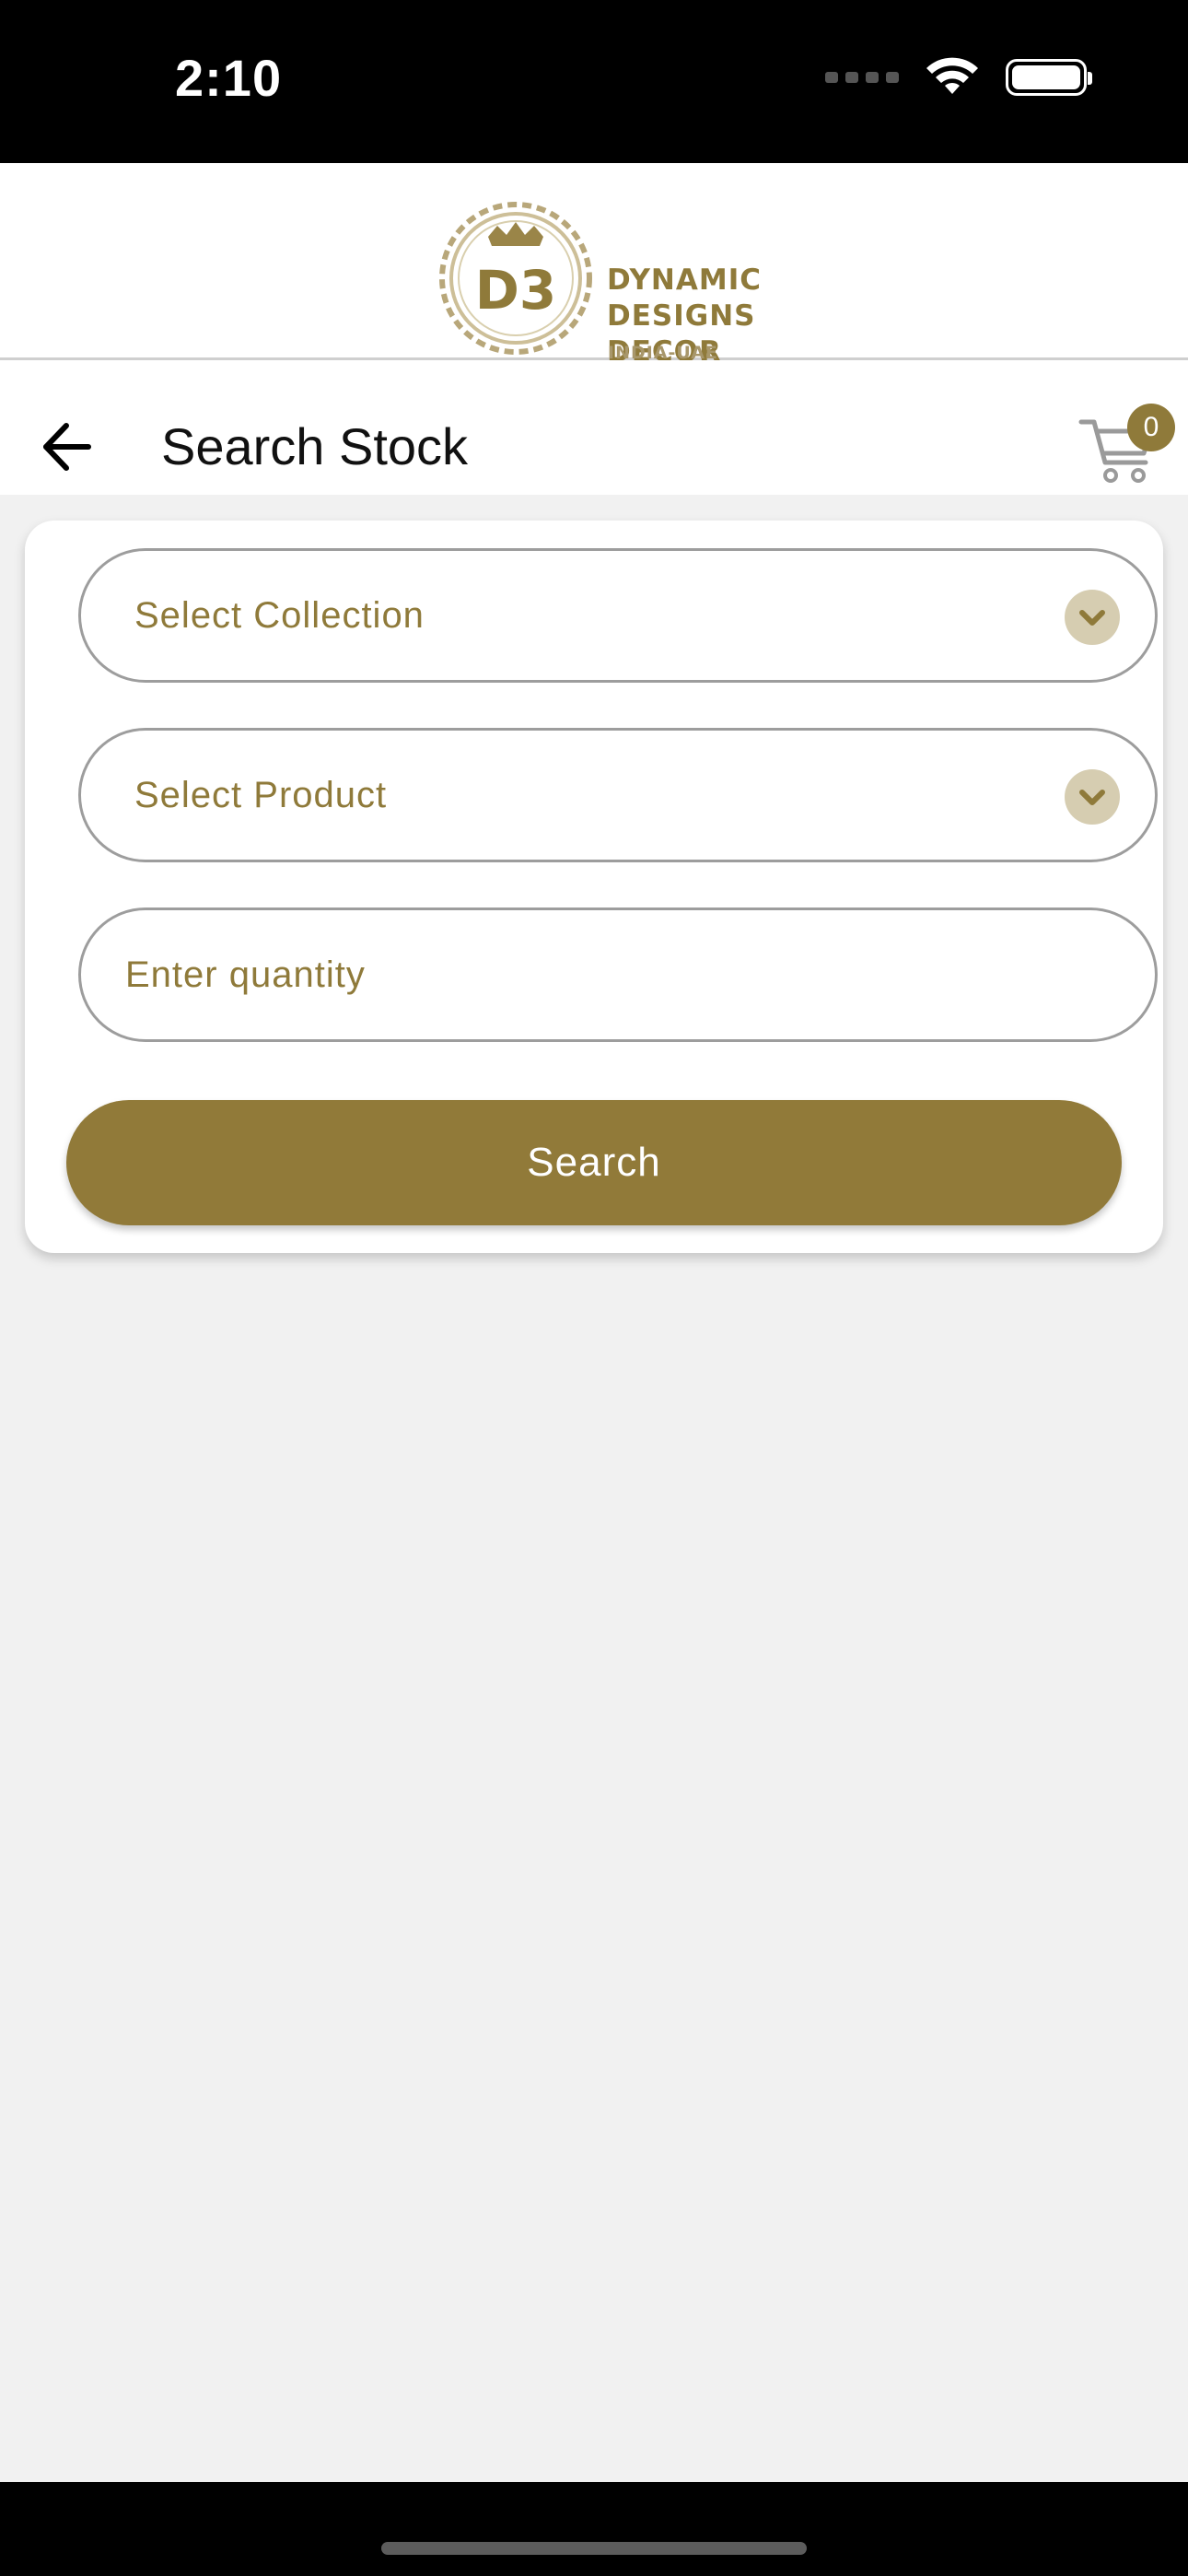  I want to click on status-time: 2:10, so click(229, 78).